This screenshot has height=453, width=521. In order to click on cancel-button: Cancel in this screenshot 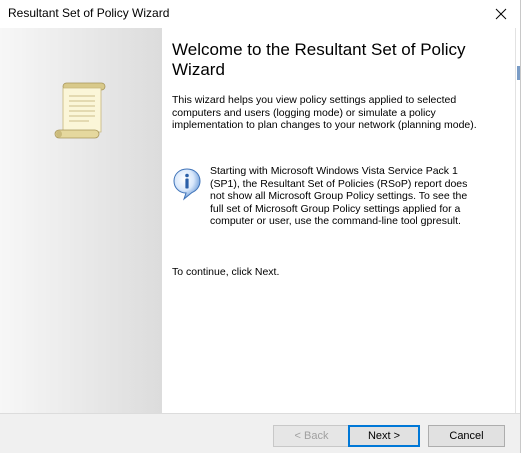, I will do `click(466, 436)`.